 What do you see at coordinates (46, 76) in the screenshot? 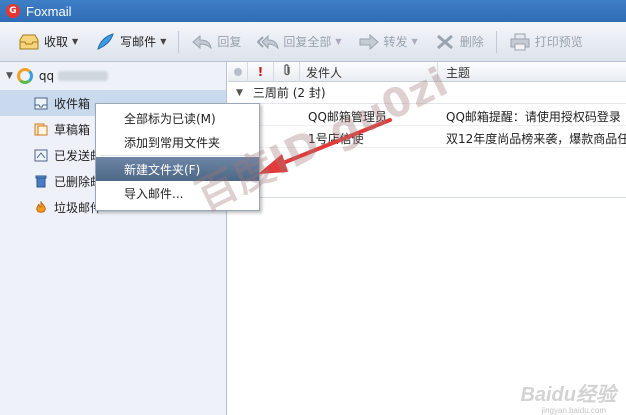
I see `account-name: qq` at bounding box center [46, 76].